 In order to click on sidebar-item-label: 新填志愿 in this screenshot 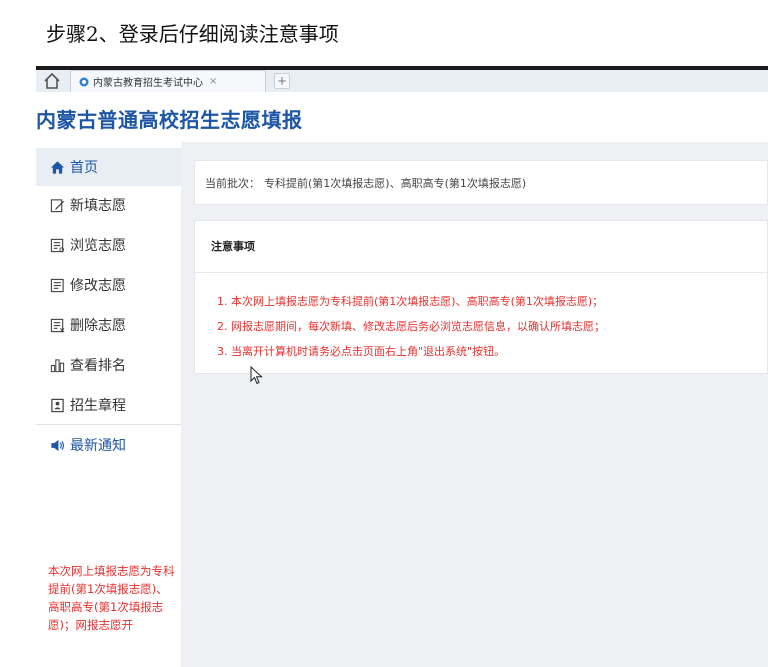, I will do `click(98, 206)`.